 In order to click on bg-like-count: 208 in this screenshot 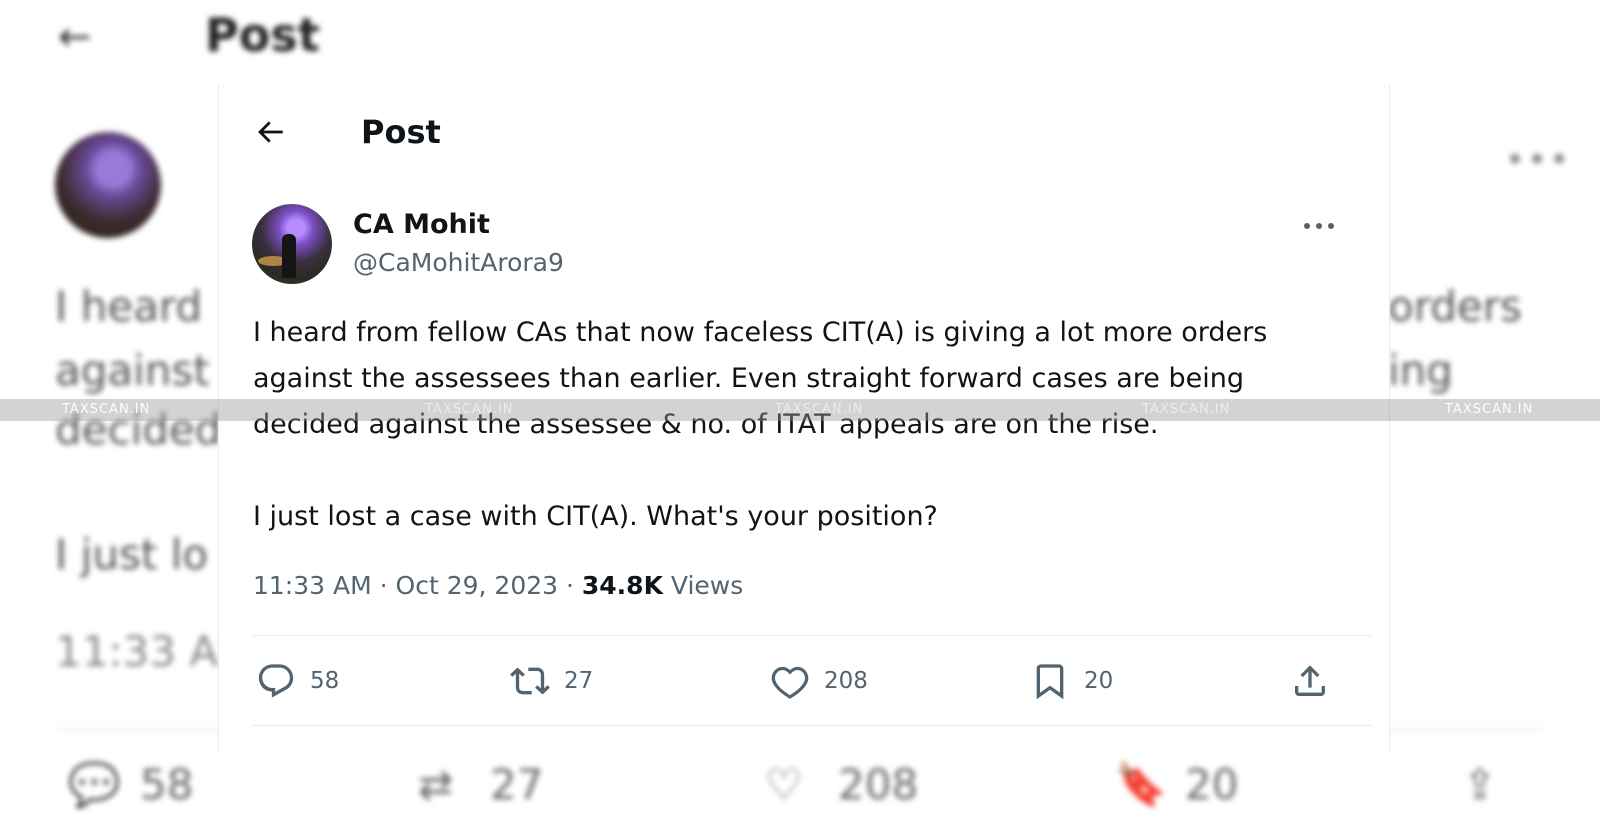, I will do `click(878, 784)`.